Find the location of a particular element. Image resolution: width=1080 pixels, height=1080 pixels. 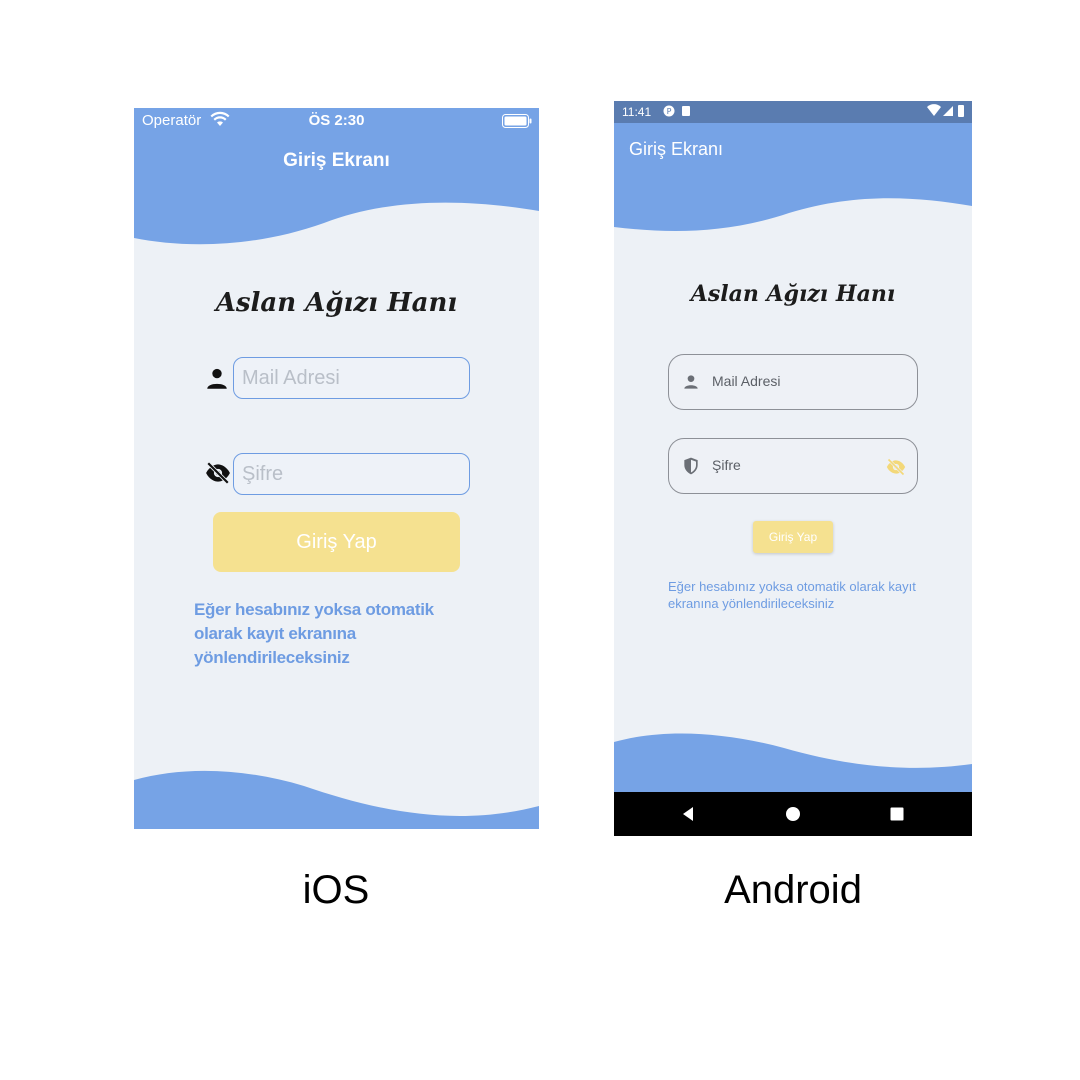

home-icon is located at coordinates (793, 816).